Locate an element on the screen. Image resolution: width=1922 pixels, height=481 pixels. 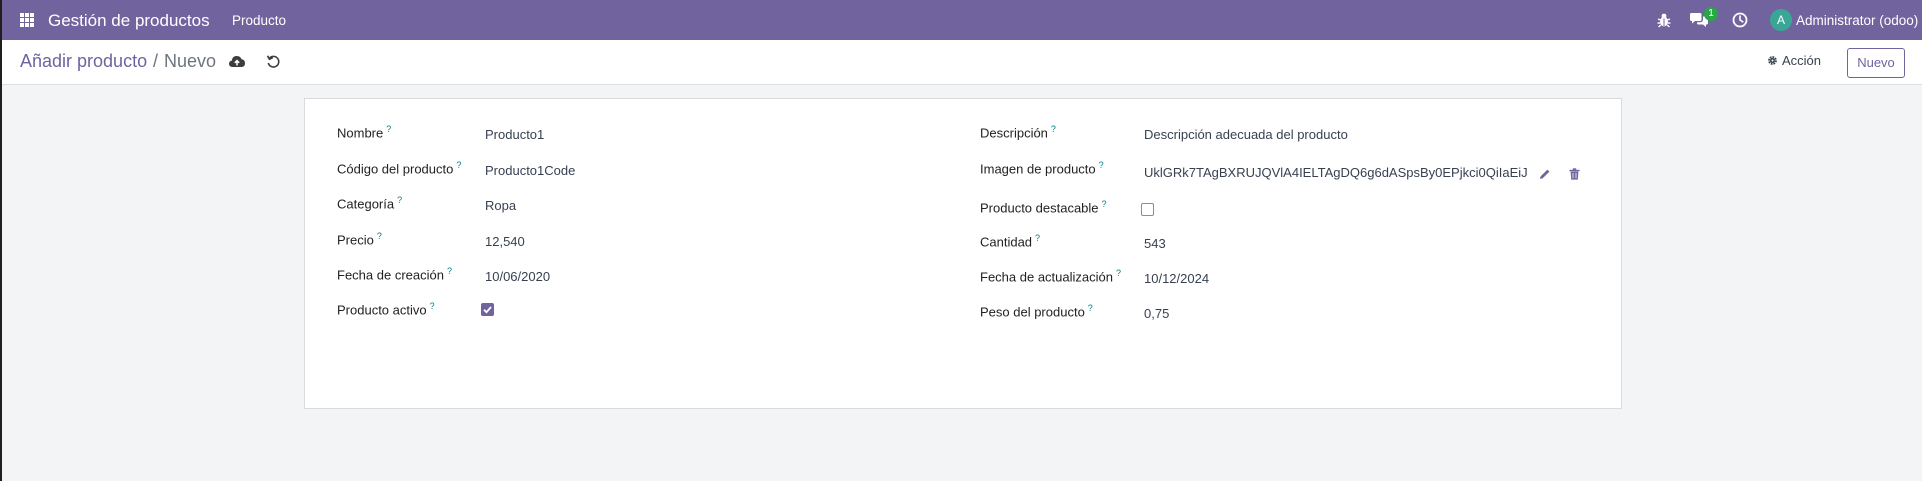
action-button: Acción is located at coordinates (1794, 60).